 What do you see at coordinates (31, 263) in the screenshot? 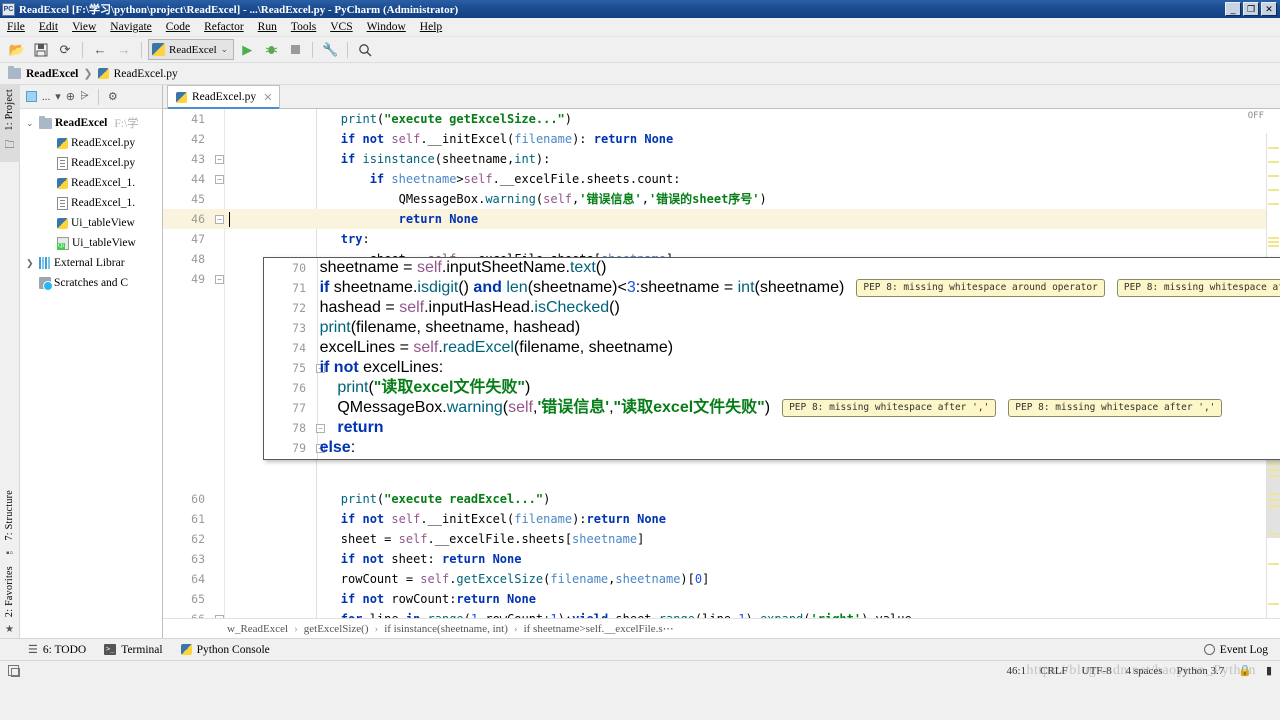
I see `chevron-icon: ❯` at bounding box center [31, 263].